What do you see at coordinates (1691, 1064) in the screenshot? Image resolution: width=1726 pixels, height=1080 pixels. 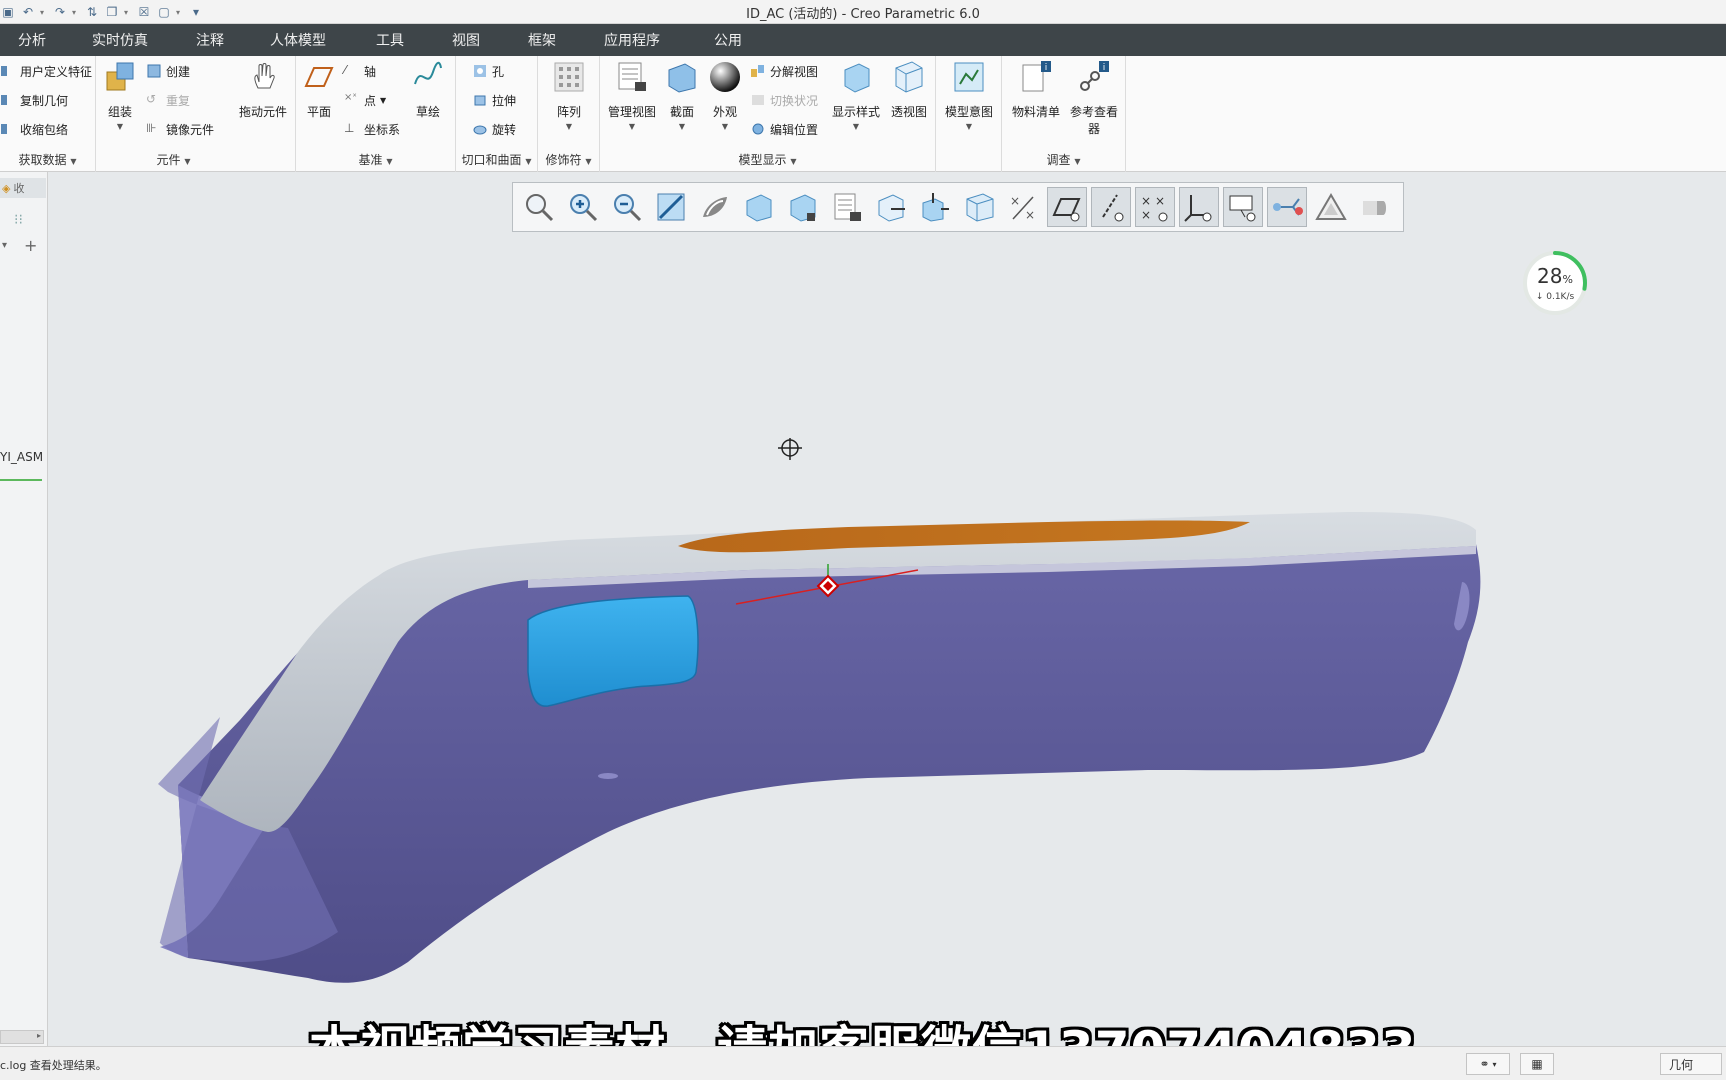 I see `selection-filter-dropdown: 几何` at bounding box center [1691, 1064].